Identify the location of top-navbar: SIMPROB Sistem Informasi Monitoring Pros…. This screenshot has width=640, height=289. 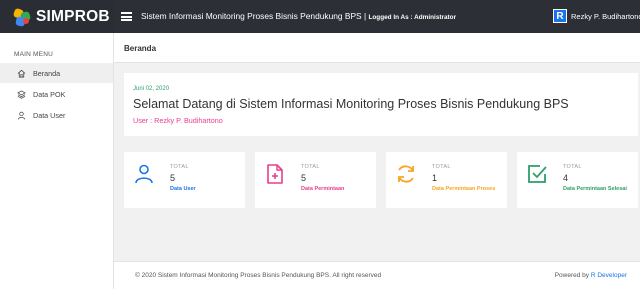
(320, 16).